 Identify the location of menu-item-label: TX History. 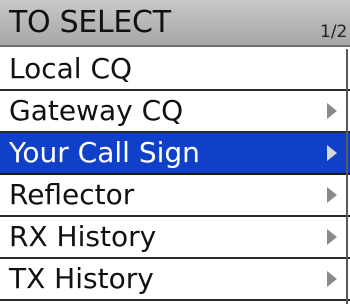
(81, 278).